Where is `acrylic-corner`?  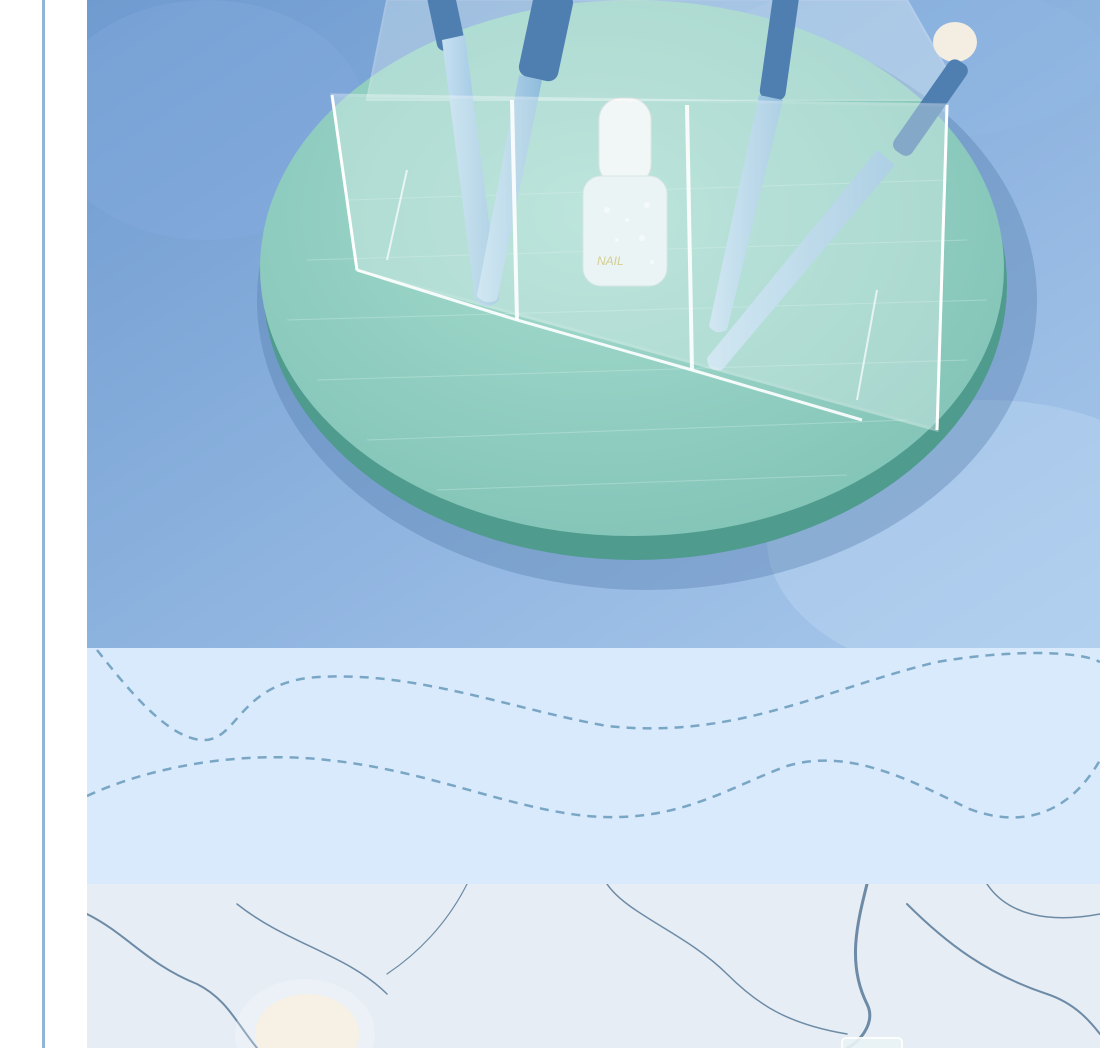 acrylic-corner is located at coordinates (872, 1042).